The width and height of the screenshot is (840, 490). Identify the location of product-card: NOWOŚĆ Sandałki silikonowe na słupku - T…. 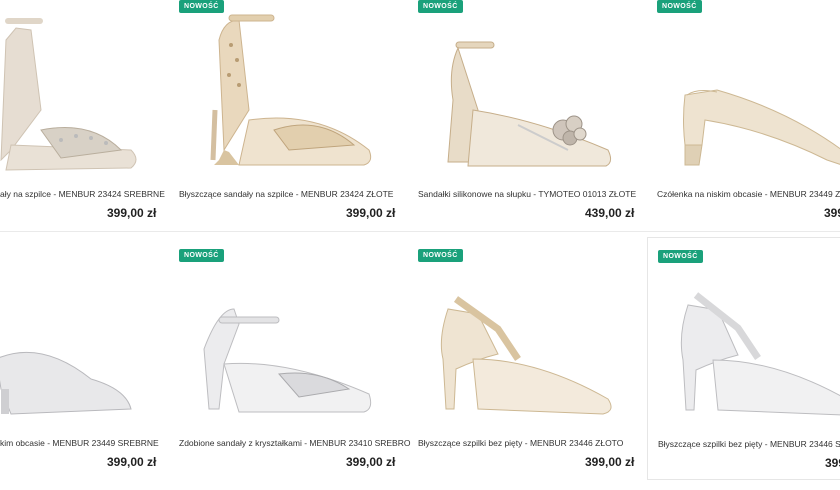
(538, 120).